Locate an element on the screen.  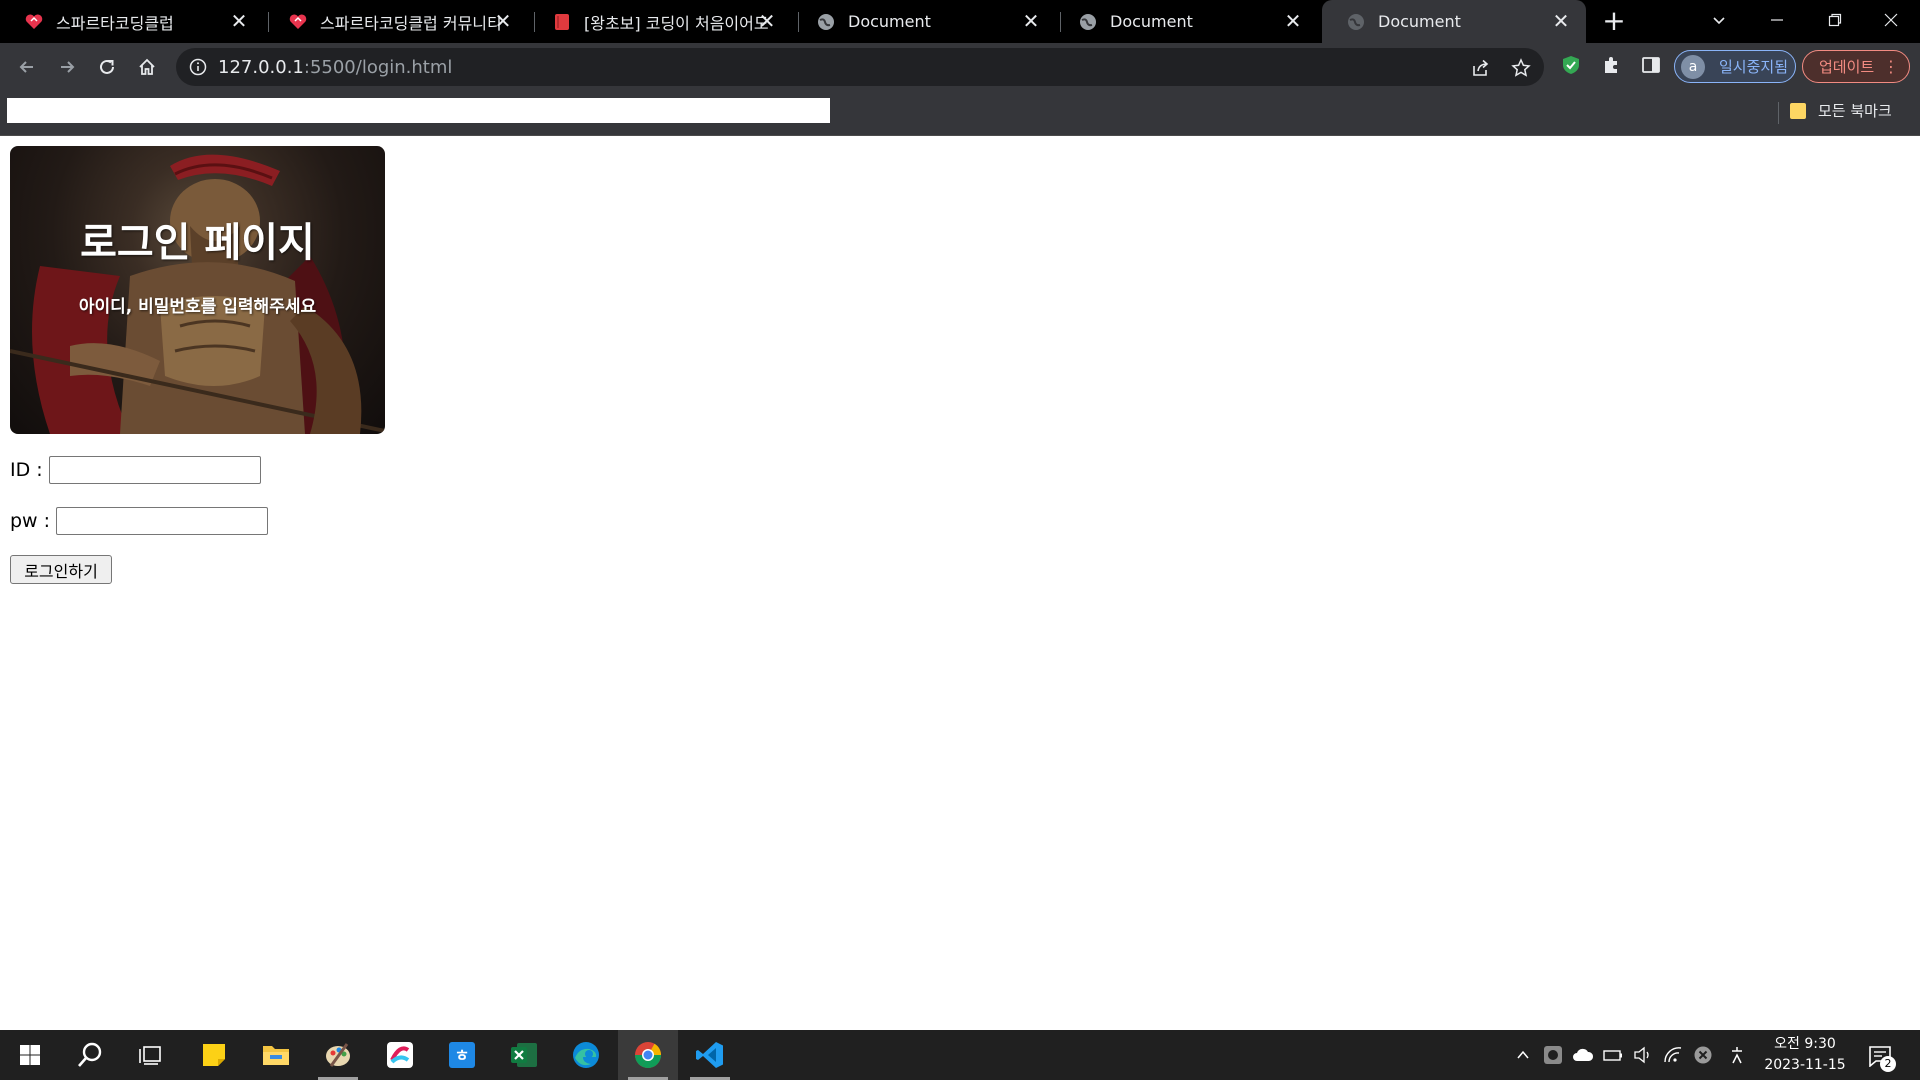
arrow-right-icon is located at coordinates (68, 67).